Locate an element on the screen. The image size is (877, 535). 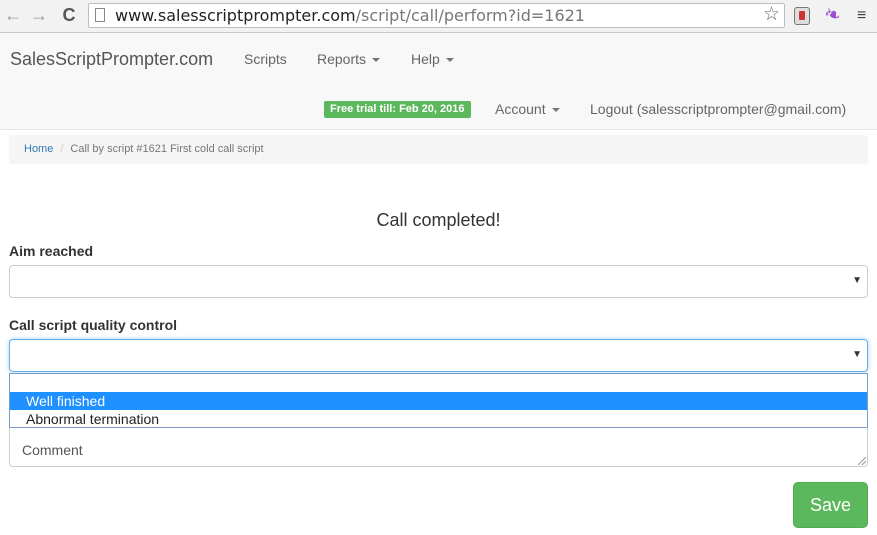
nav-scripts: Scripts is located at coordinates (265, 59).